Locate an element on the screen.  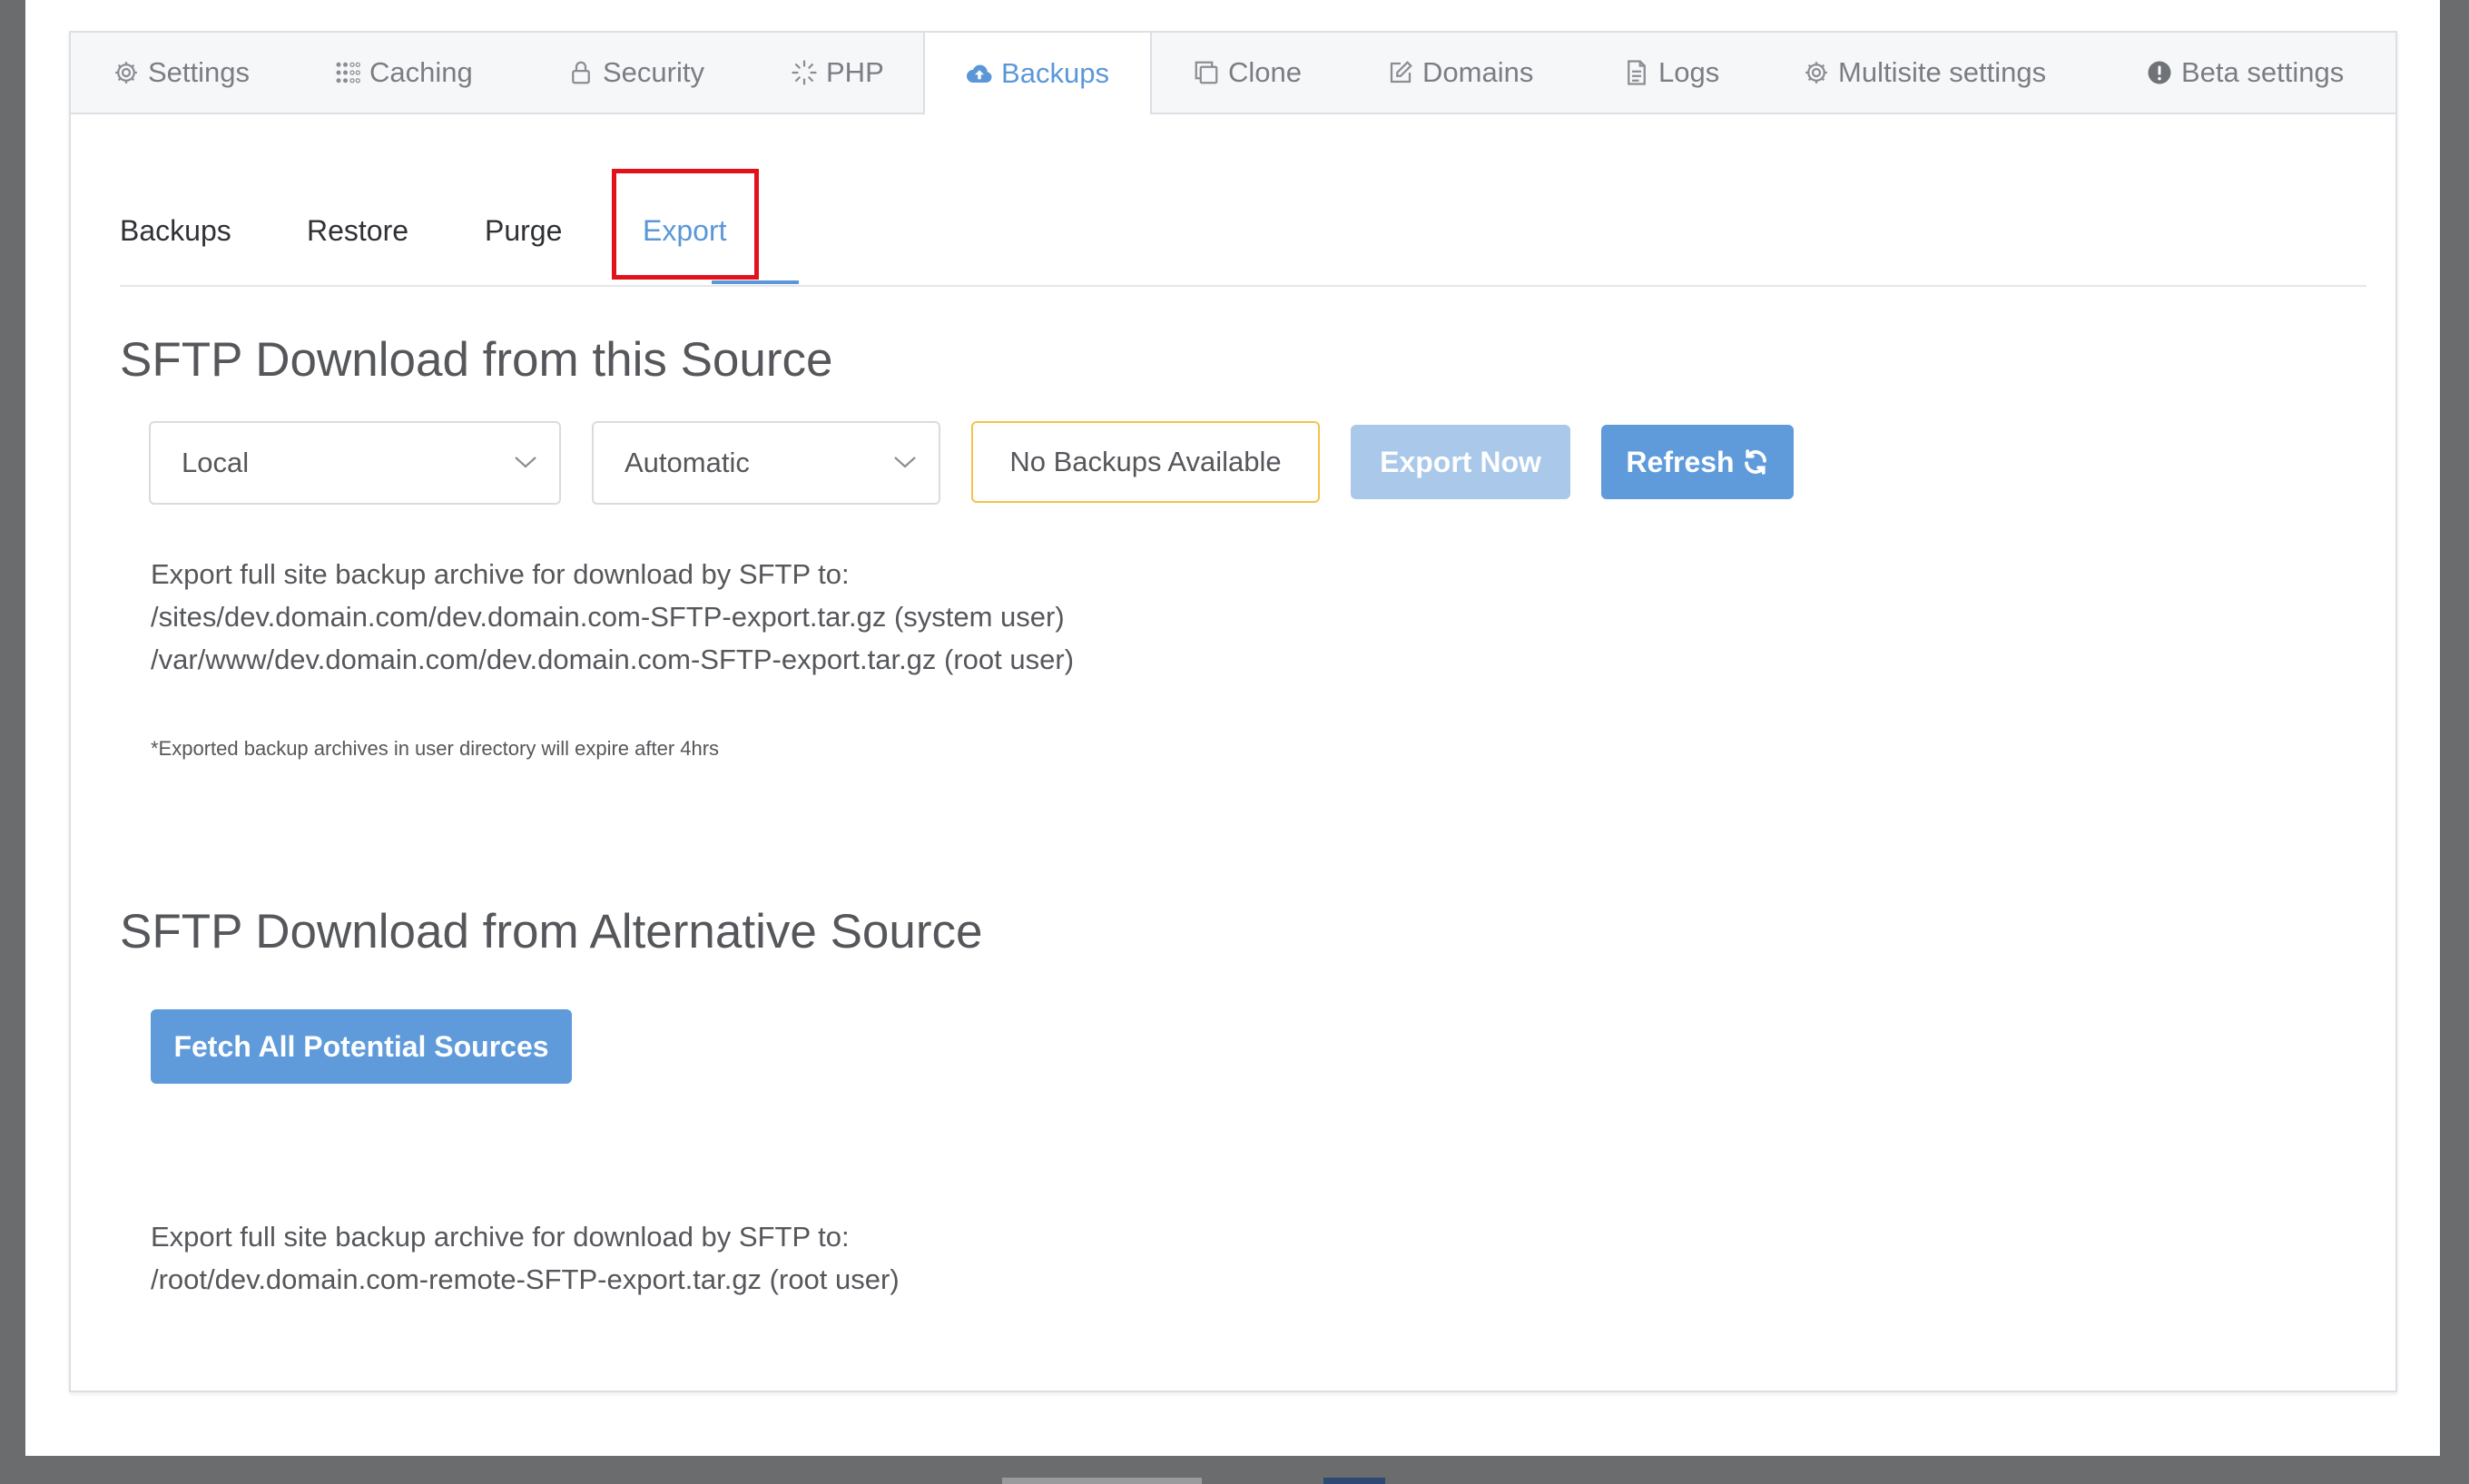
tab-label: Security is located at coordinates (653, 72).